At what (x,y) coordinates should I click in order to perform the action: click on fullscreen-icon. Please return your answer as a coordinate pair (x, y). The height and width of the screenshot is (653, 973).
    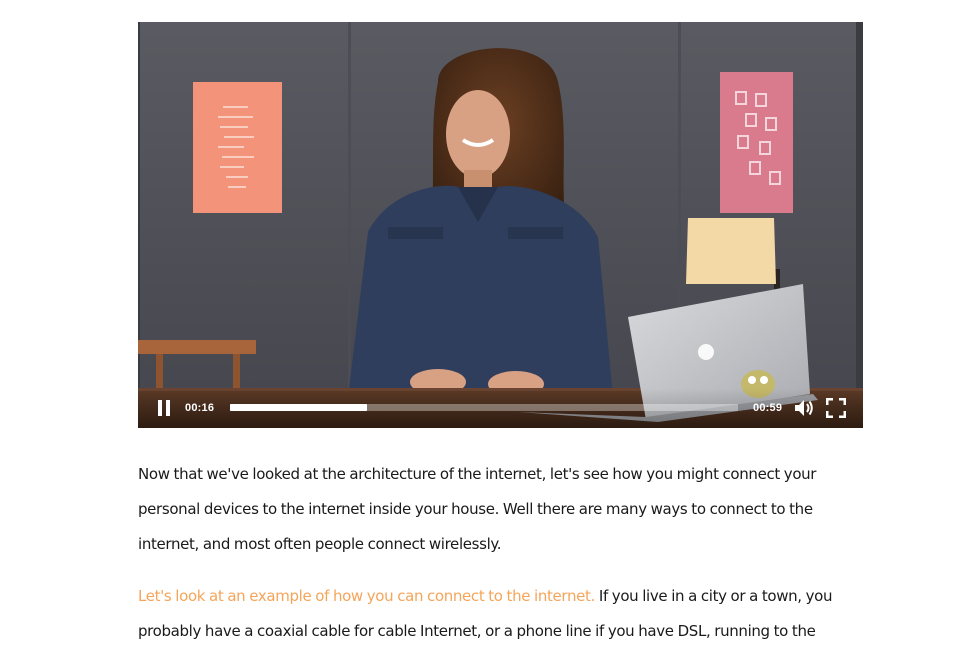
    Looking at the image, I should click on (836, 408).